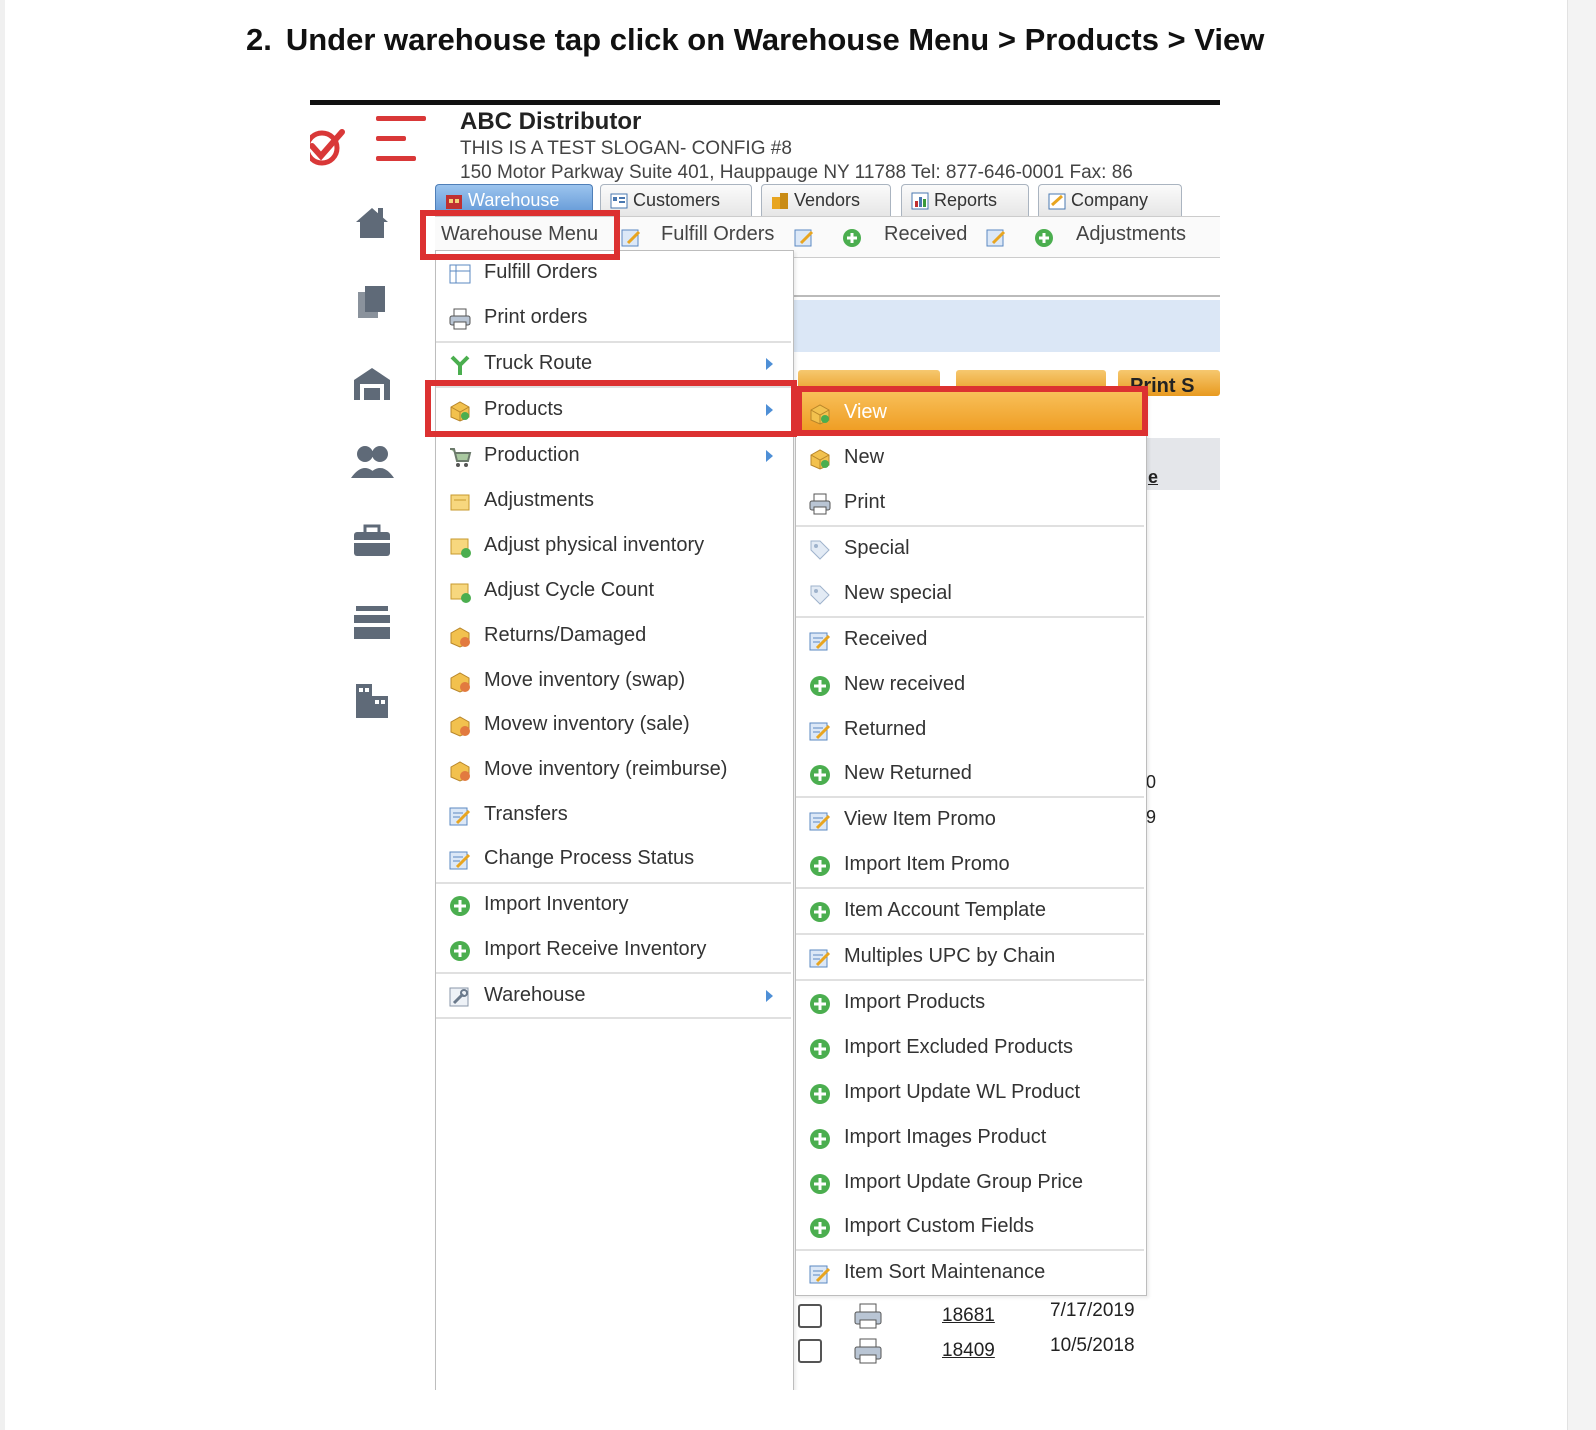 This screenshot has height=1430, width=1596. What do you see at coordinates (400, 140) in the screenshot?
I see `hamburger-menu-icon` at bounding box center [400, 140].